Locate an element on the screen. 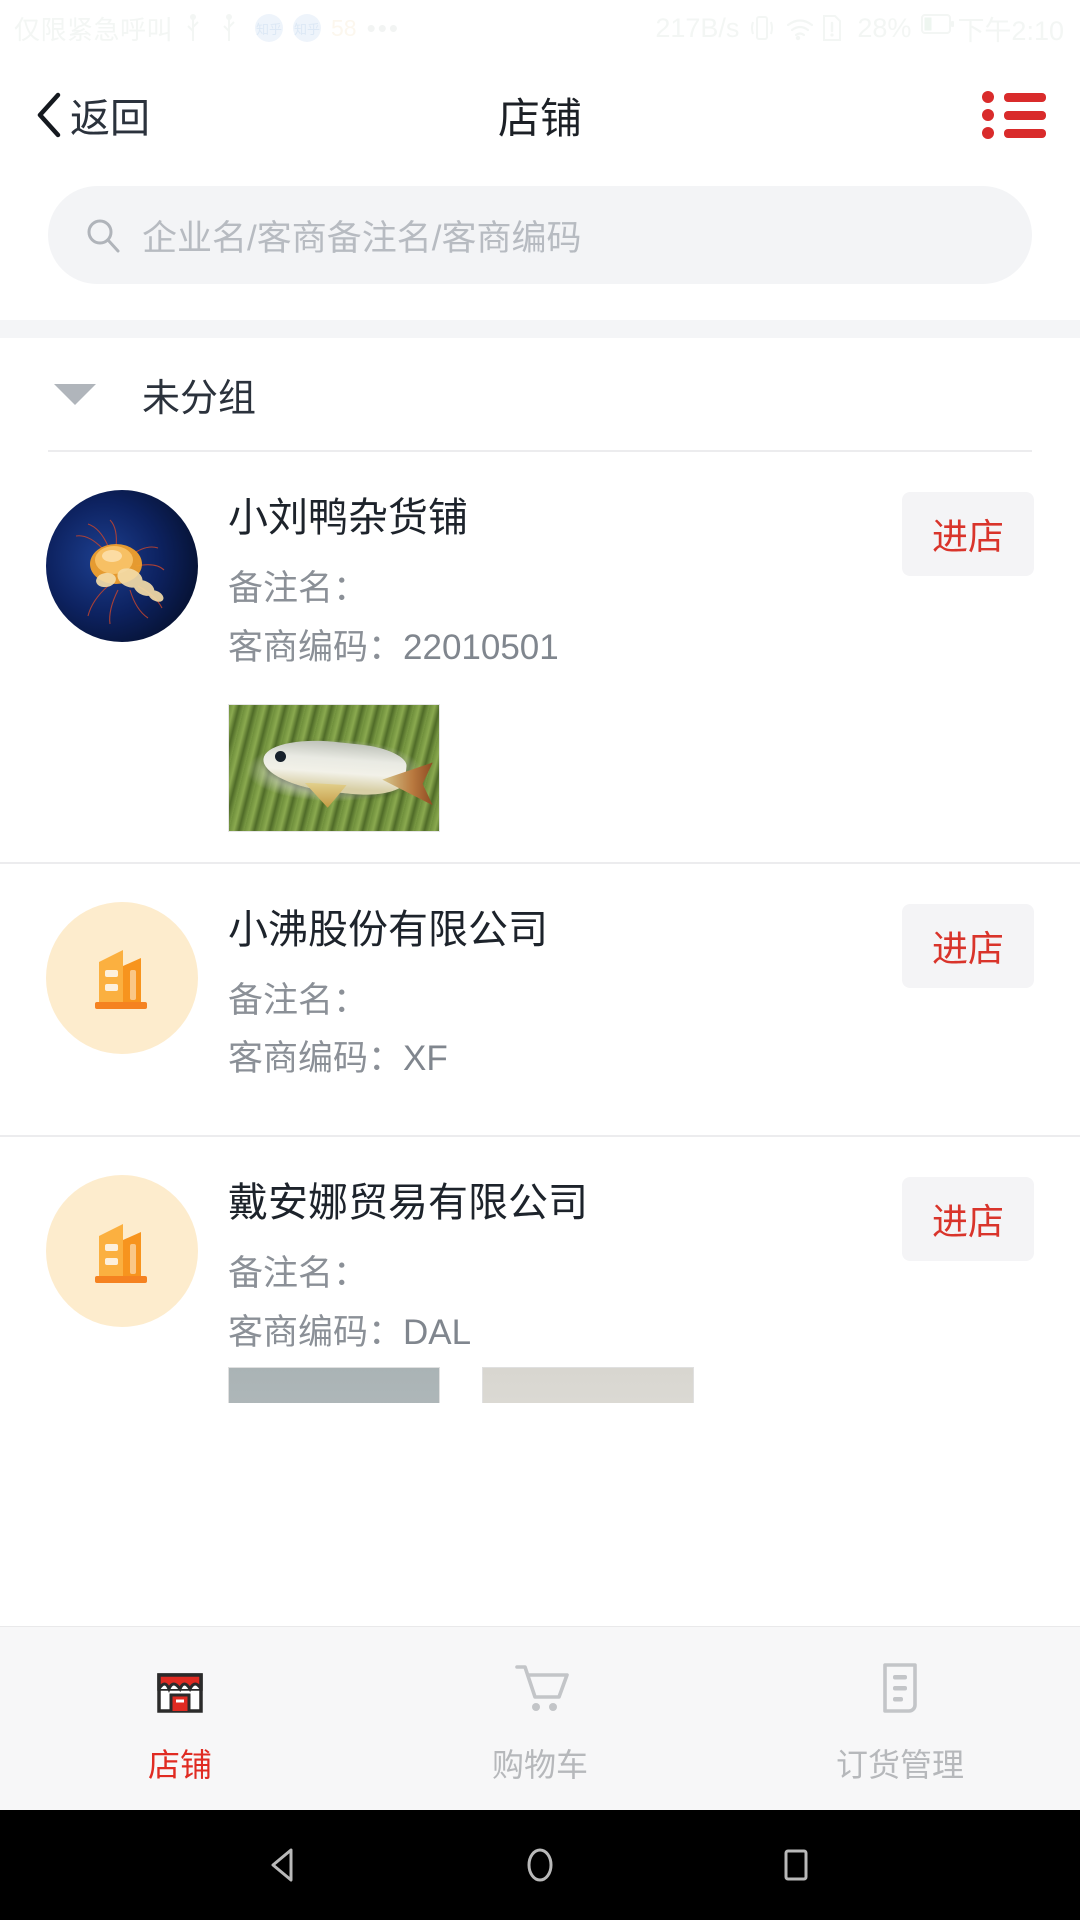 The image size is (1080, 1920). store-name: 戴安娜贸易有限公司 is located at coordinates (408, 1203).